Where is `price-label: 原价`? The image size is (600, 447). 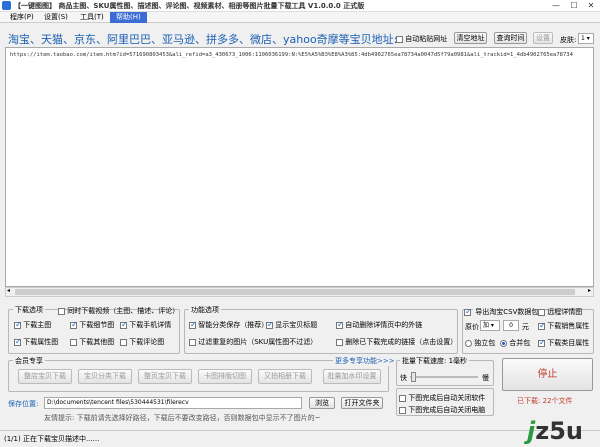 price-label: 原价 is located at coordinates (472, 327).